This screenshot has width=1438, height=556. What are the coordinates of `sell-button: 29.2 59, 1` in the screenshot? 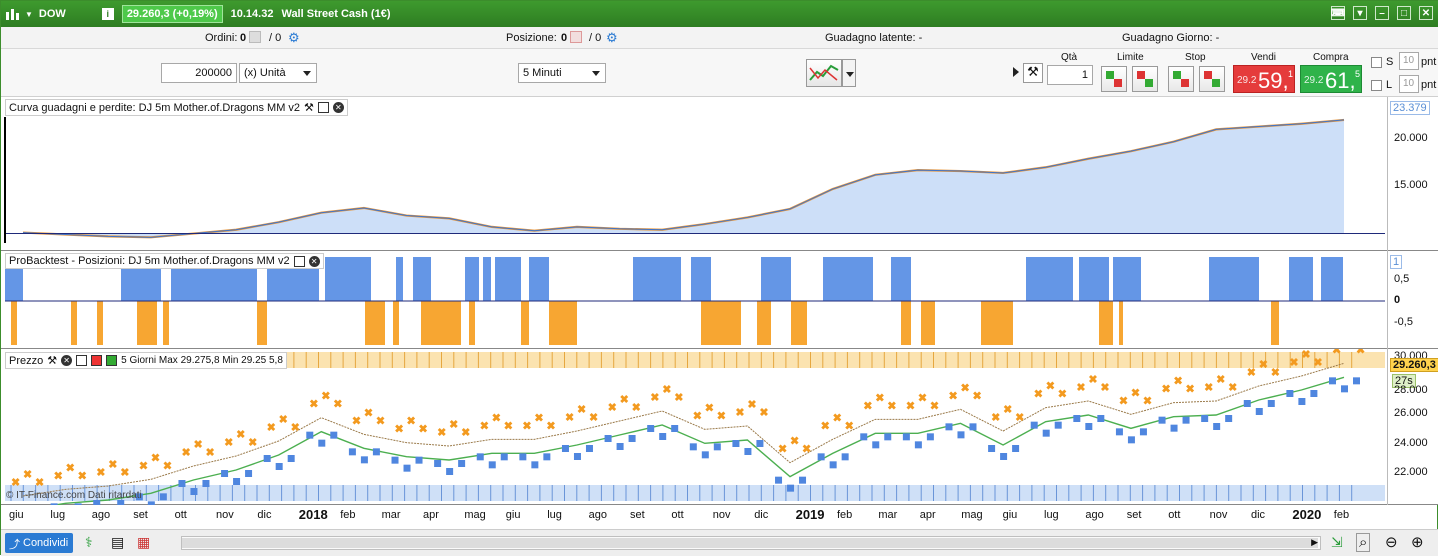 It's located at (1264, 79).